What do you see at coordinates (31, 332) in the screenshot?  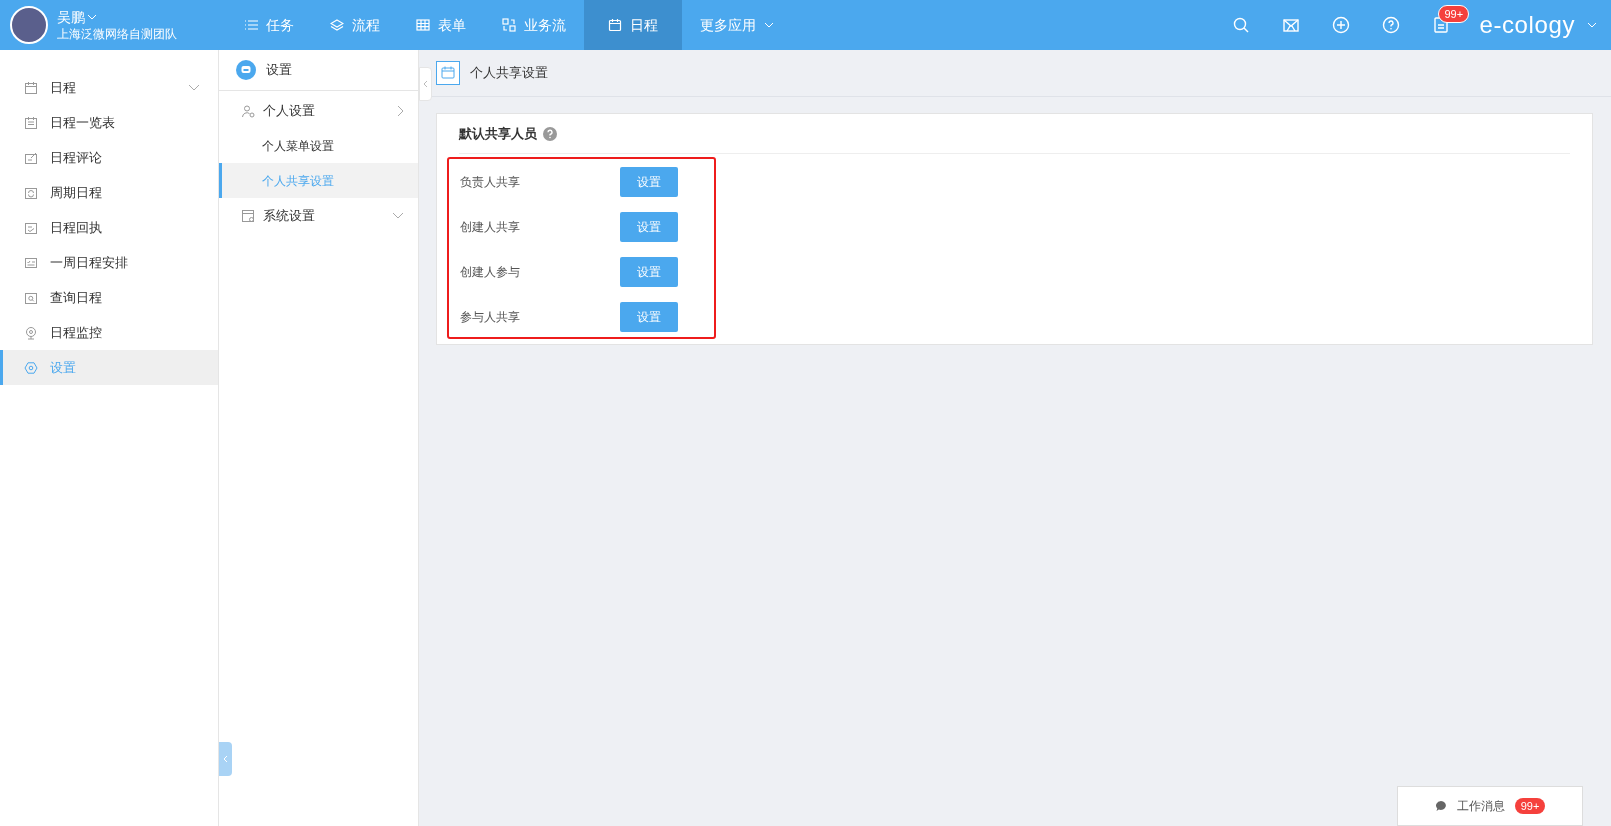 I see `webcam-icon` at bounding box center [31, 332].